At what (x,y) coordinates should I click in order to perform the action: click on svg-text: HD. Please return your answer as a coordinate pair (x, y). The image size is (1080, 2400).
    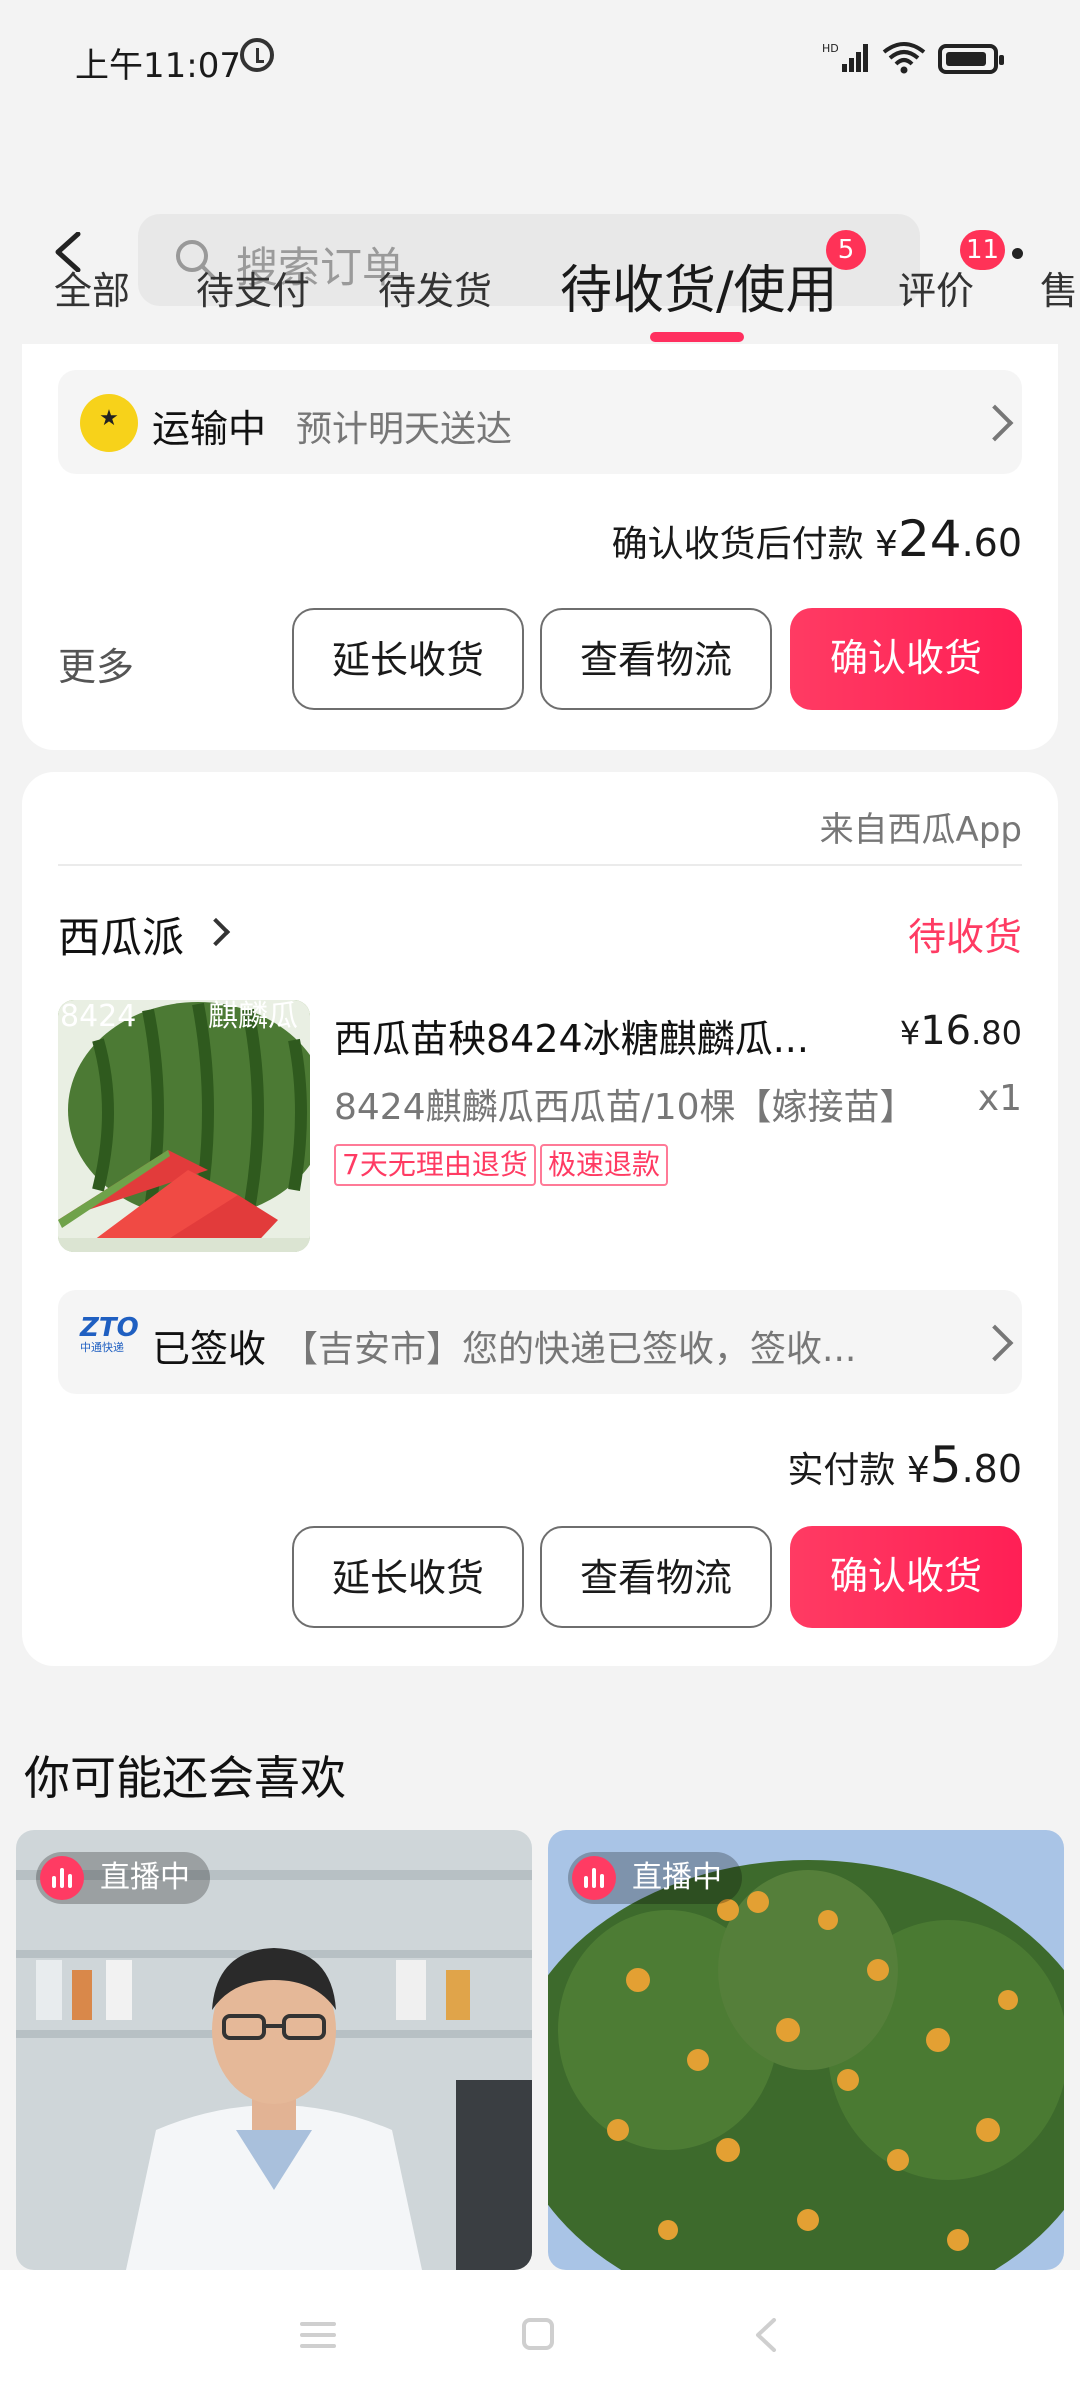
    Looking at the image, I should click on (830, 48).